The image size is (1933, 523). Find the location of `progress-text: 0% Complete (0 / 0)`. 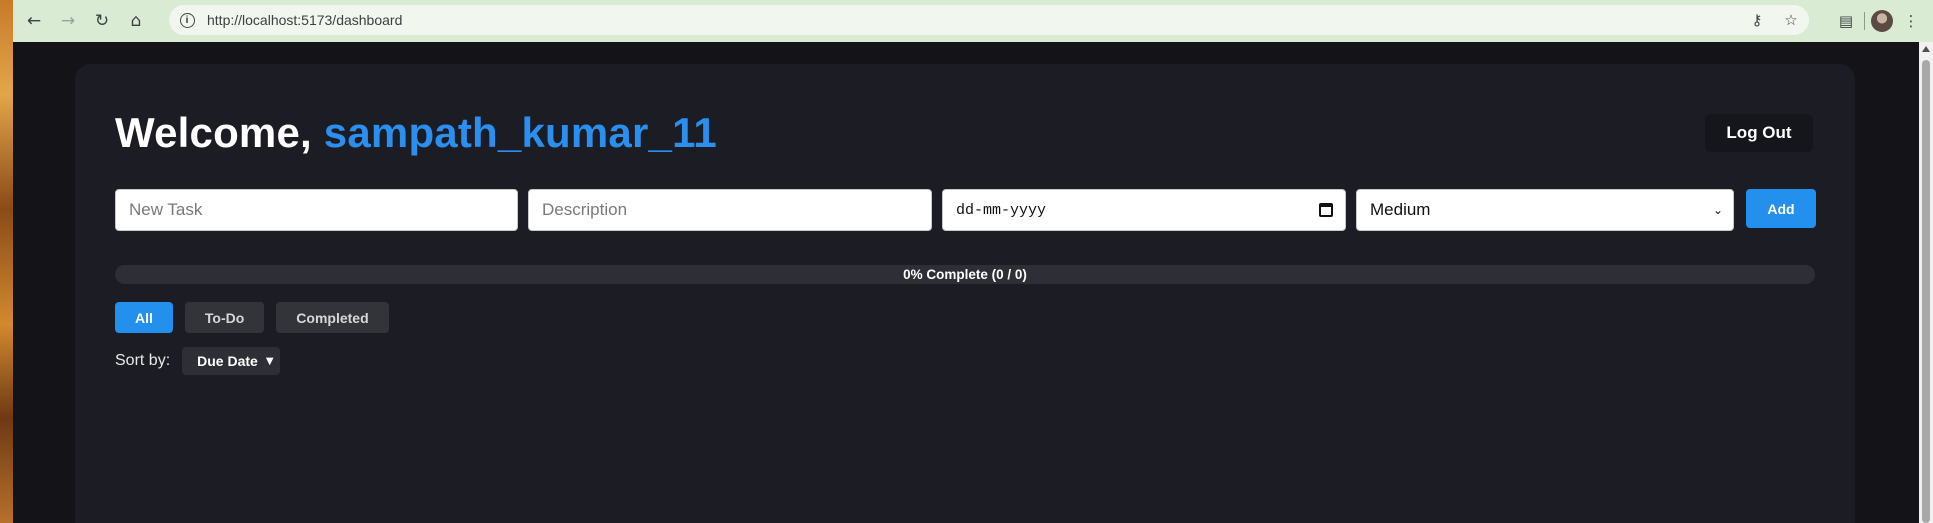

progress-text: 0% Complete (0 / 0) is located at coordinates (965, 274).